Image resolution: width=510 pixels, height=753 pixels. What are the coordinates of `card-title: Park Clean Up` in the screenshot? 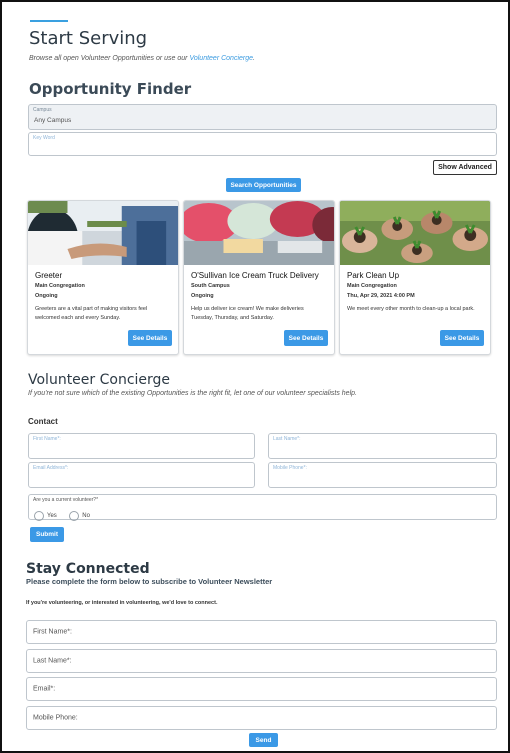 It's located at (373, 275).